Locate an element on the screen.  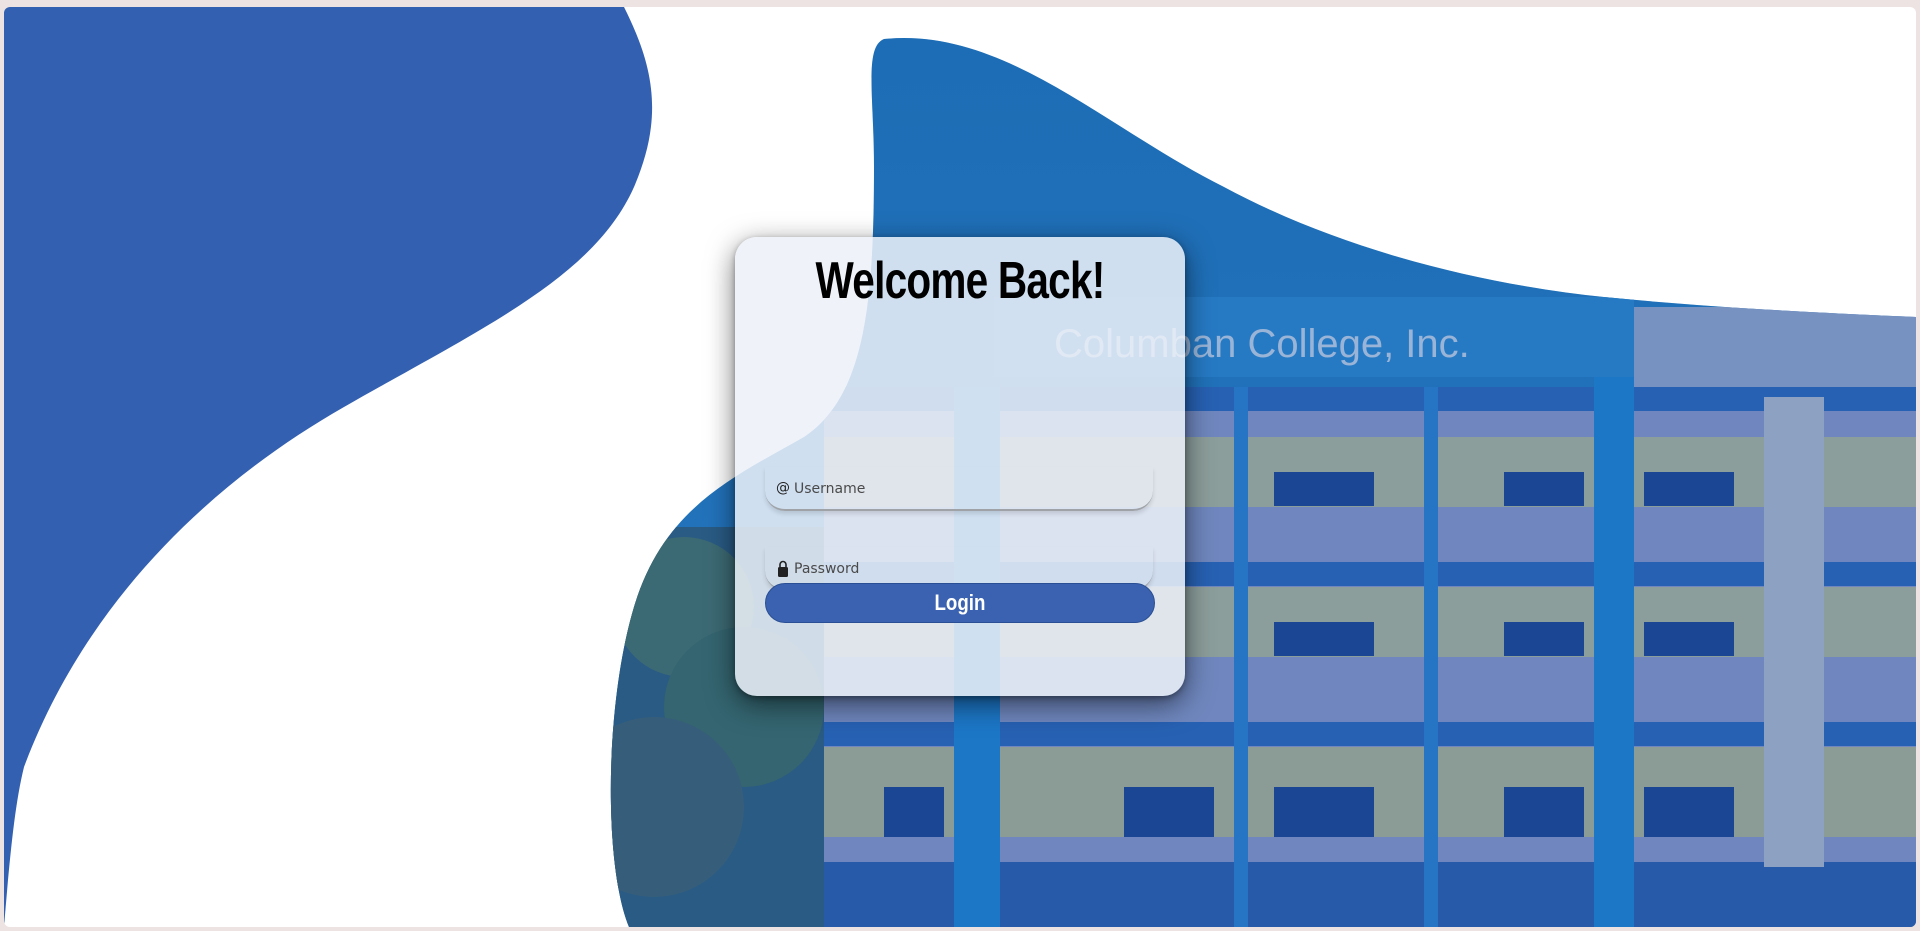
welcome-title: Welcome Back! is located at coordinates (960, 281).